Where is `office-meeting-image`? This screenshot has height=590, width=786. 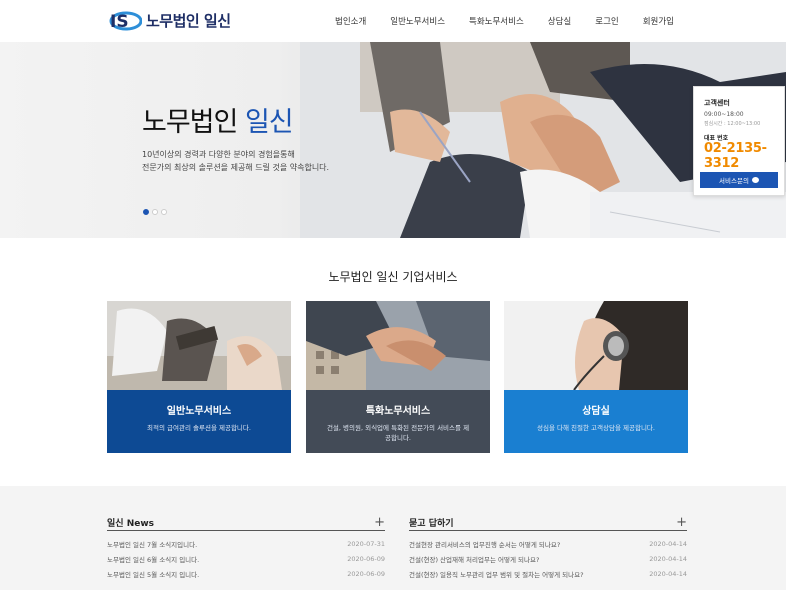 office-meeting-image is located at coordinates (199, 345).